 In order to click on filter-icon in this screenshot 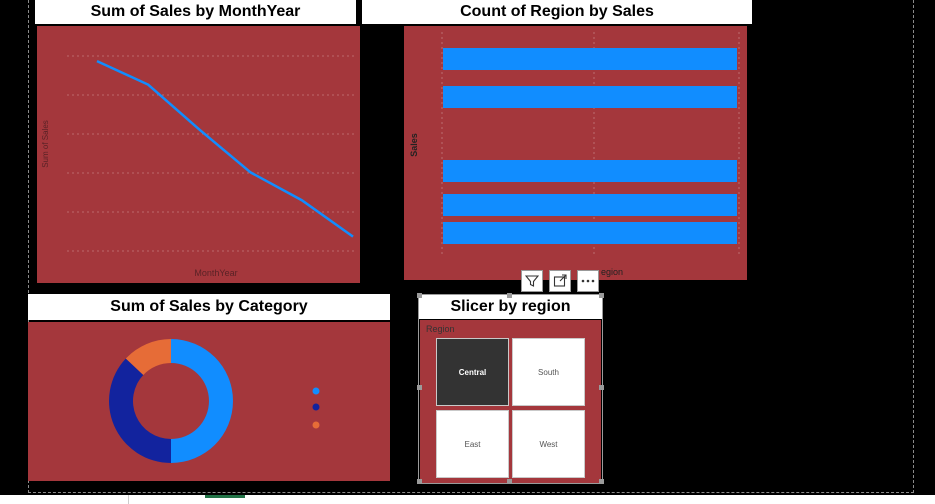, I will do `click(532, 281)`.